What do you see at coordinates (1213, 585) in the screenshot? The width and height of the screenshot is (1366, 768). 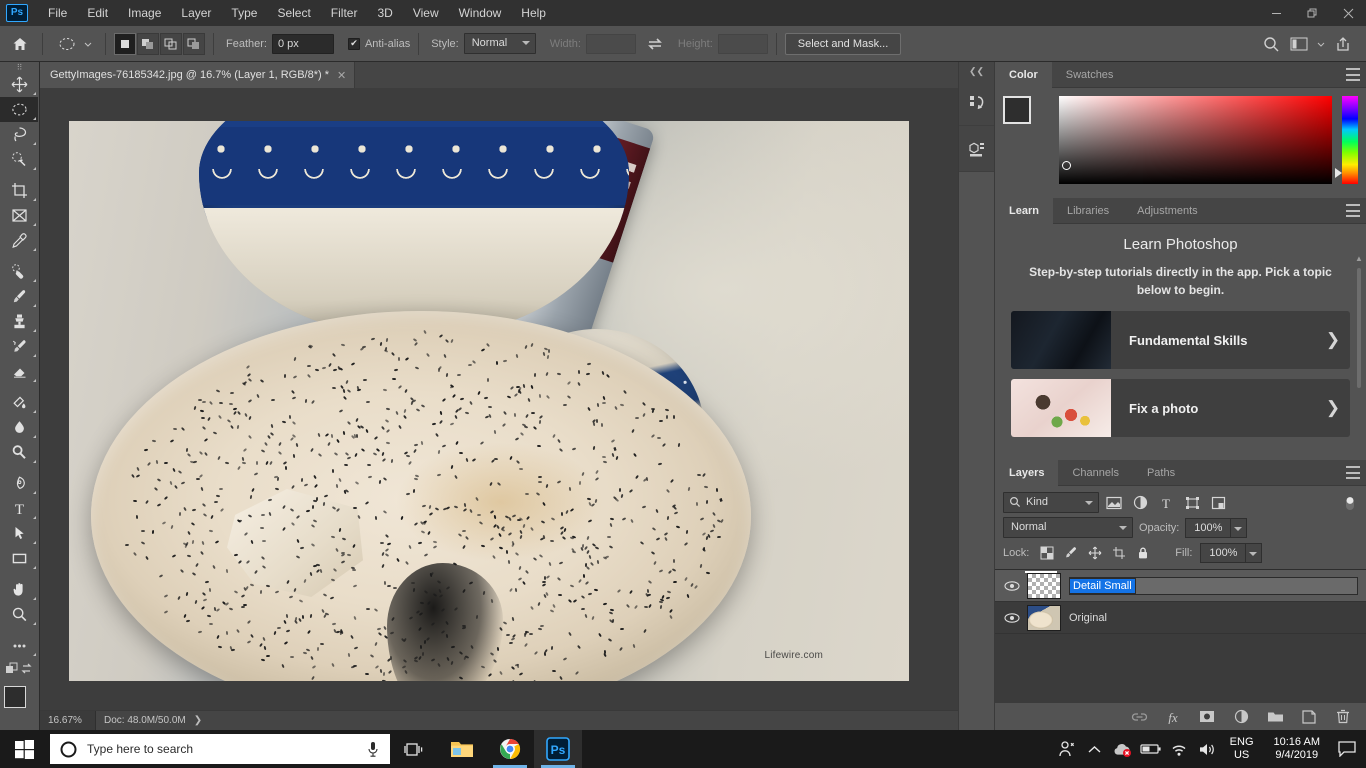 I see `layer-rename-input: Detail Small` at bounding box center [1213, 585].